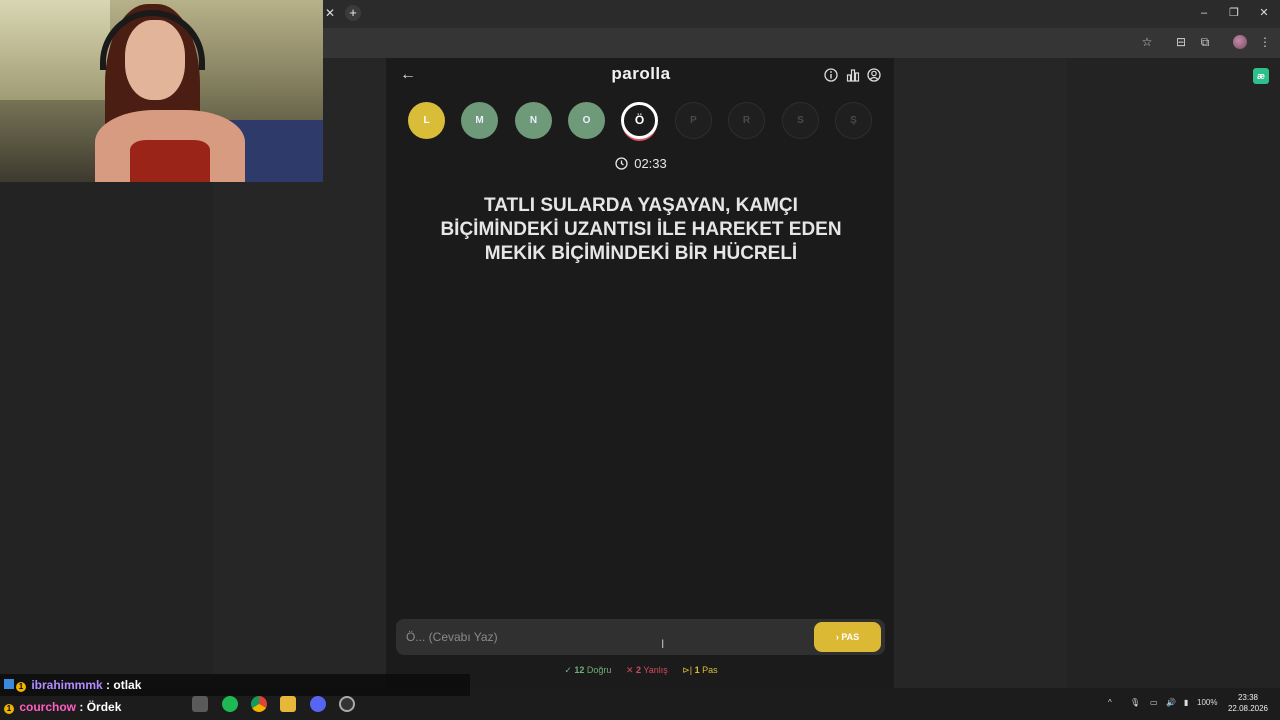 This screenshot has width=1280, height=720. I want to click on correct-stat: ✓ 12 Doğru, so click(588, 670).